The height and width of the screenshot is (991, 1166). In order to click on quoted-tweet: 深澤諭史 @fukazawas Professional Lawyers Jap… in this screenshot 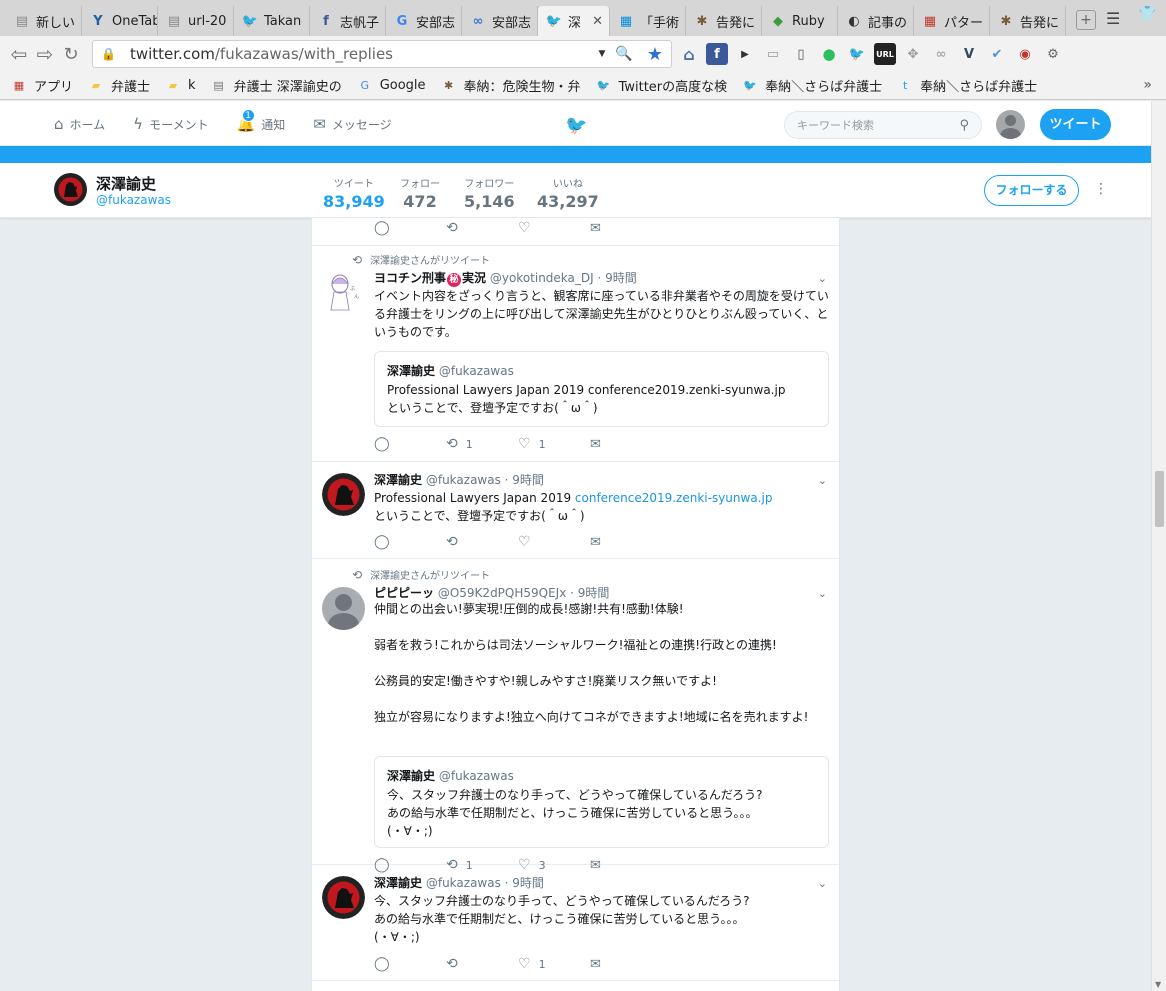, I will do `click(601, 389)`.